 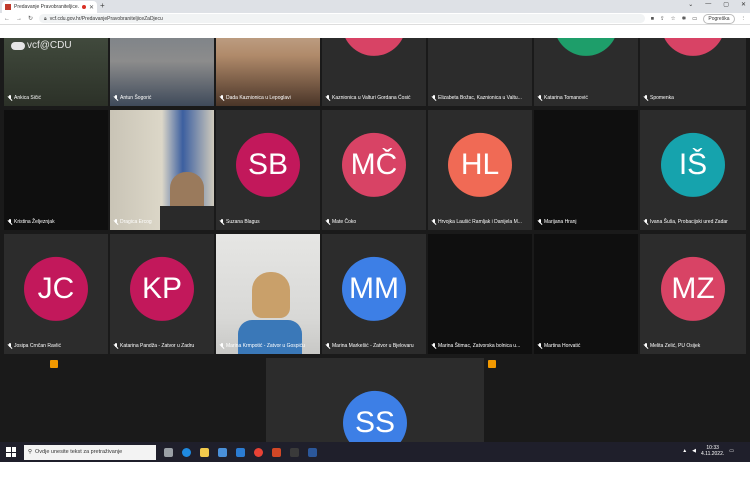 What do you see at coordinates (41, 45) in the screenshot?
I see `vcf-watermark: vcf@CDU` at bounding box center [41, 45].